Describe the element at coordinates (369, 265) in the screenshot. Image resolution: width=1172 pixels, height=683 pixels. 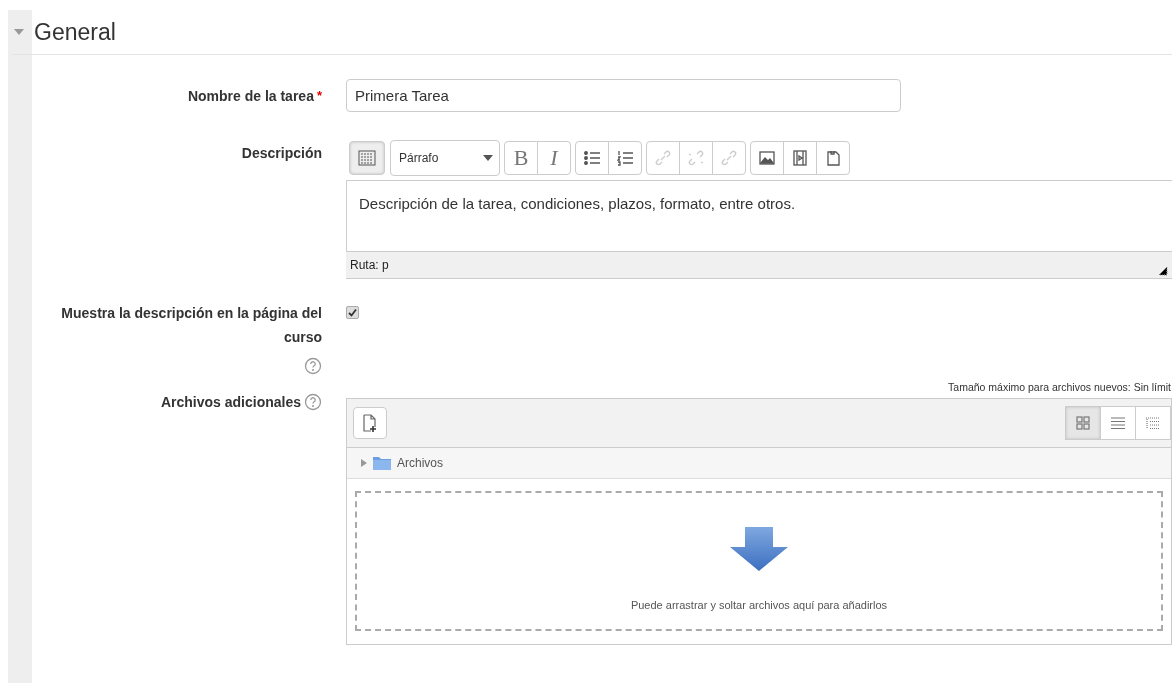
I see `path-text: Ruta: p` at that location.